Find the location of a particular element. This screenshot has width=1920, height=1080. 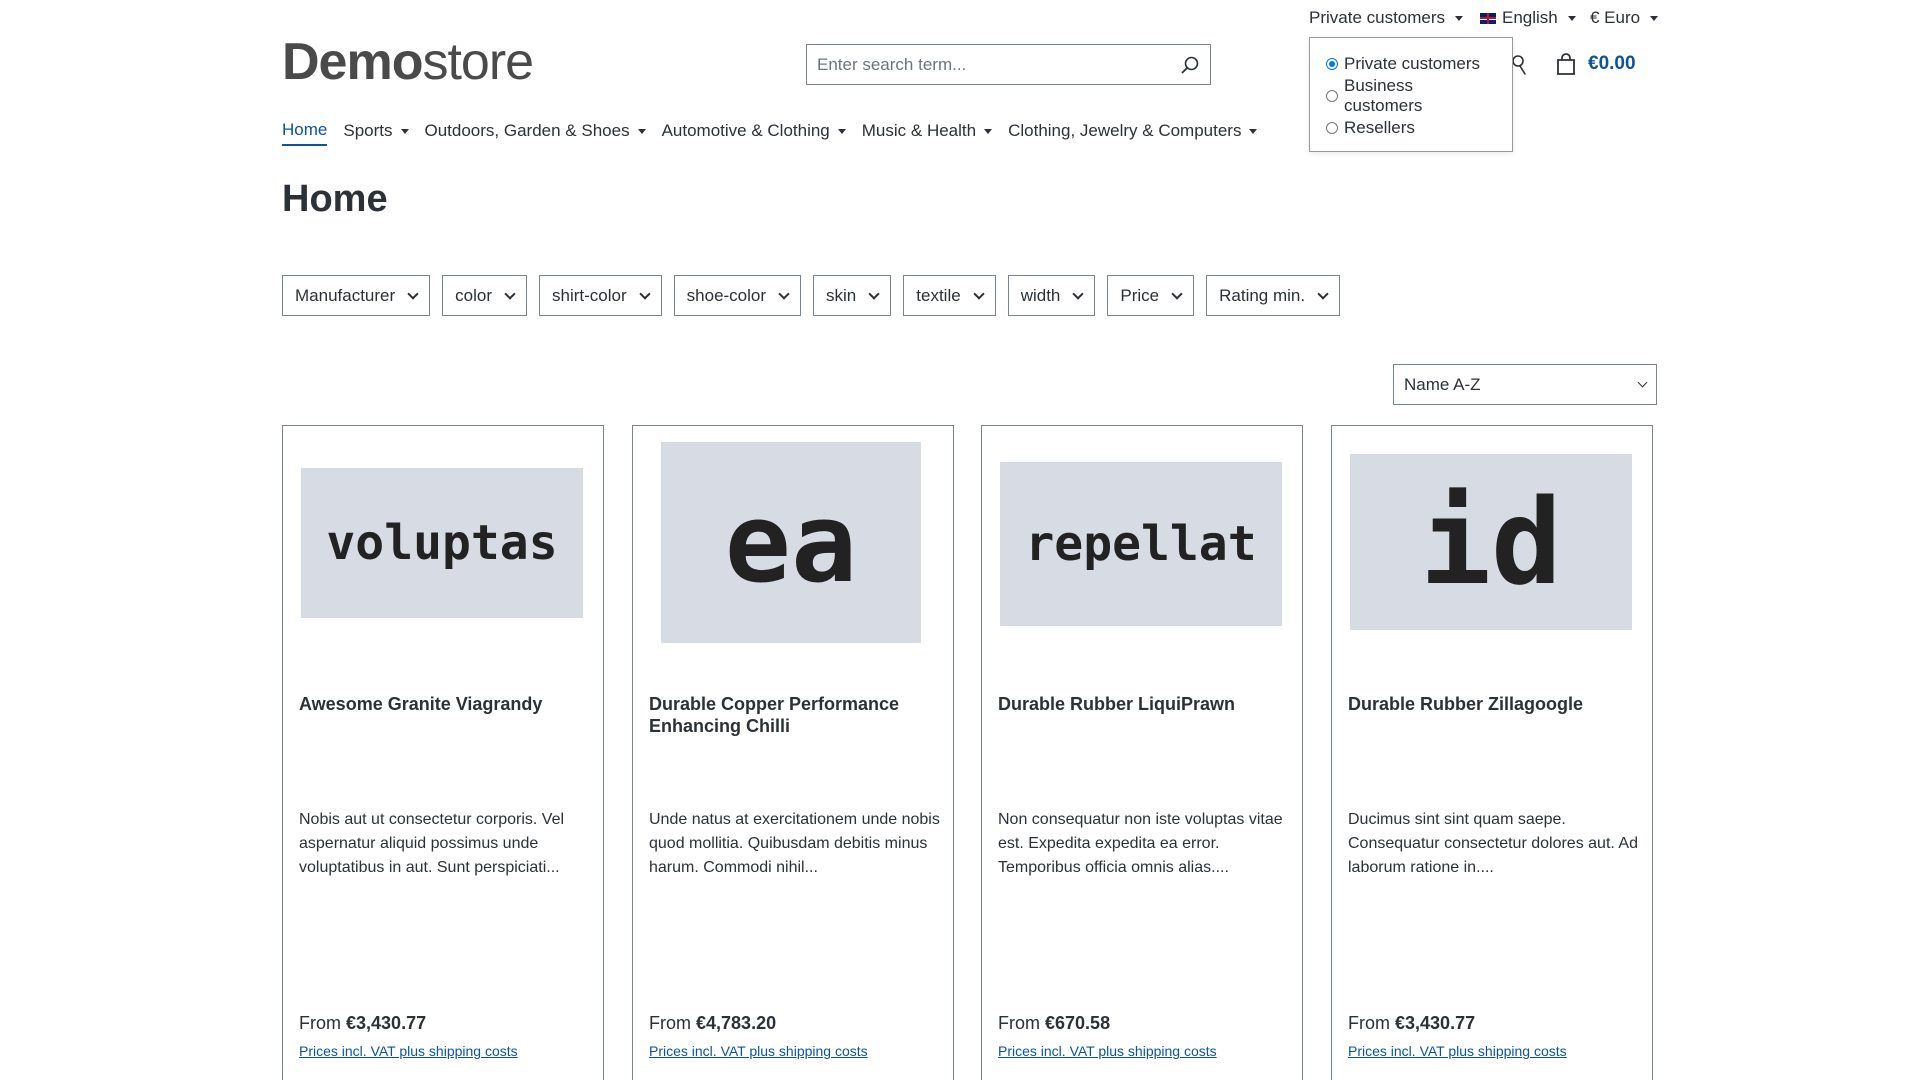

product-name: Durable Rubber LiquiPrawn is located at coordinates (1143, 704).